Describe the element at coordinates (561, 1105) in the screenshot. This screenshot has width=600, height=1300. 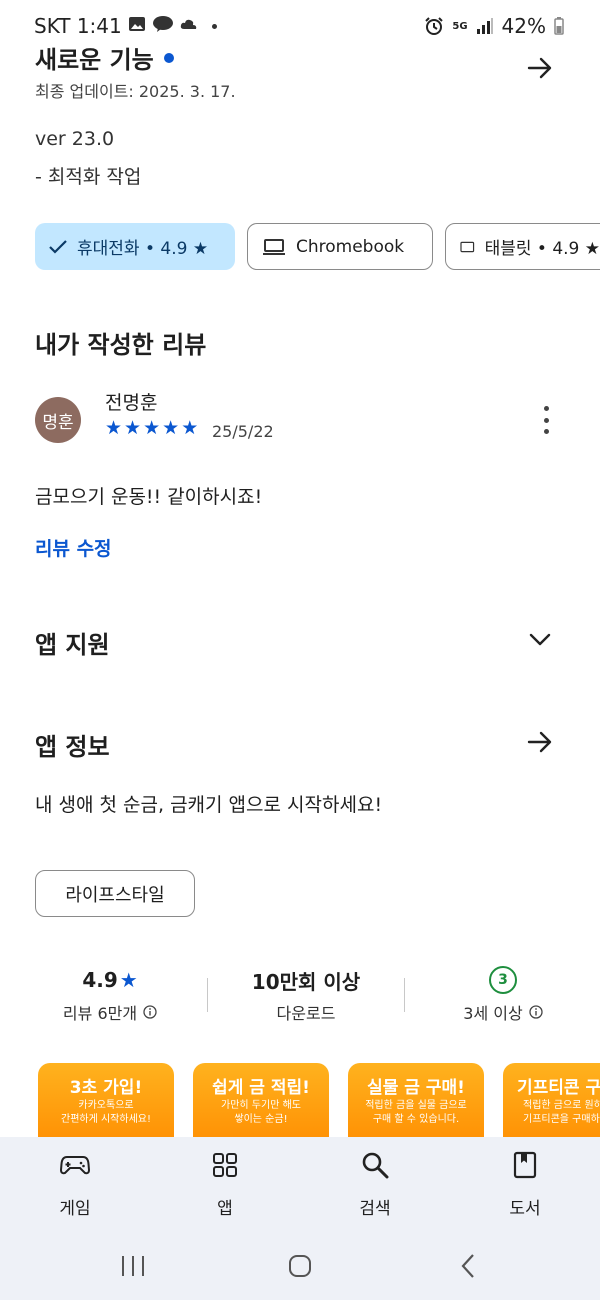
I see `screenshot-sub-line: 적립한 금으로 원하` at that location.